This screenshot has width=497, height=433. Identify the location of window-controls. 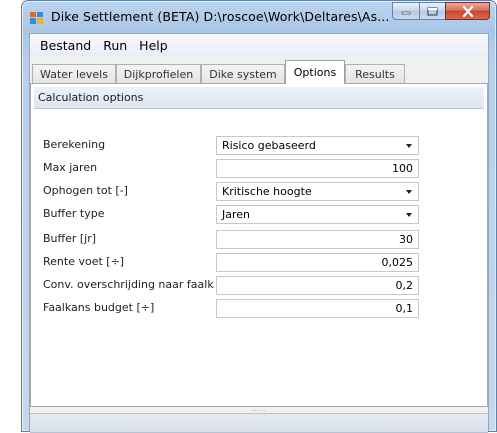
(441, 11).